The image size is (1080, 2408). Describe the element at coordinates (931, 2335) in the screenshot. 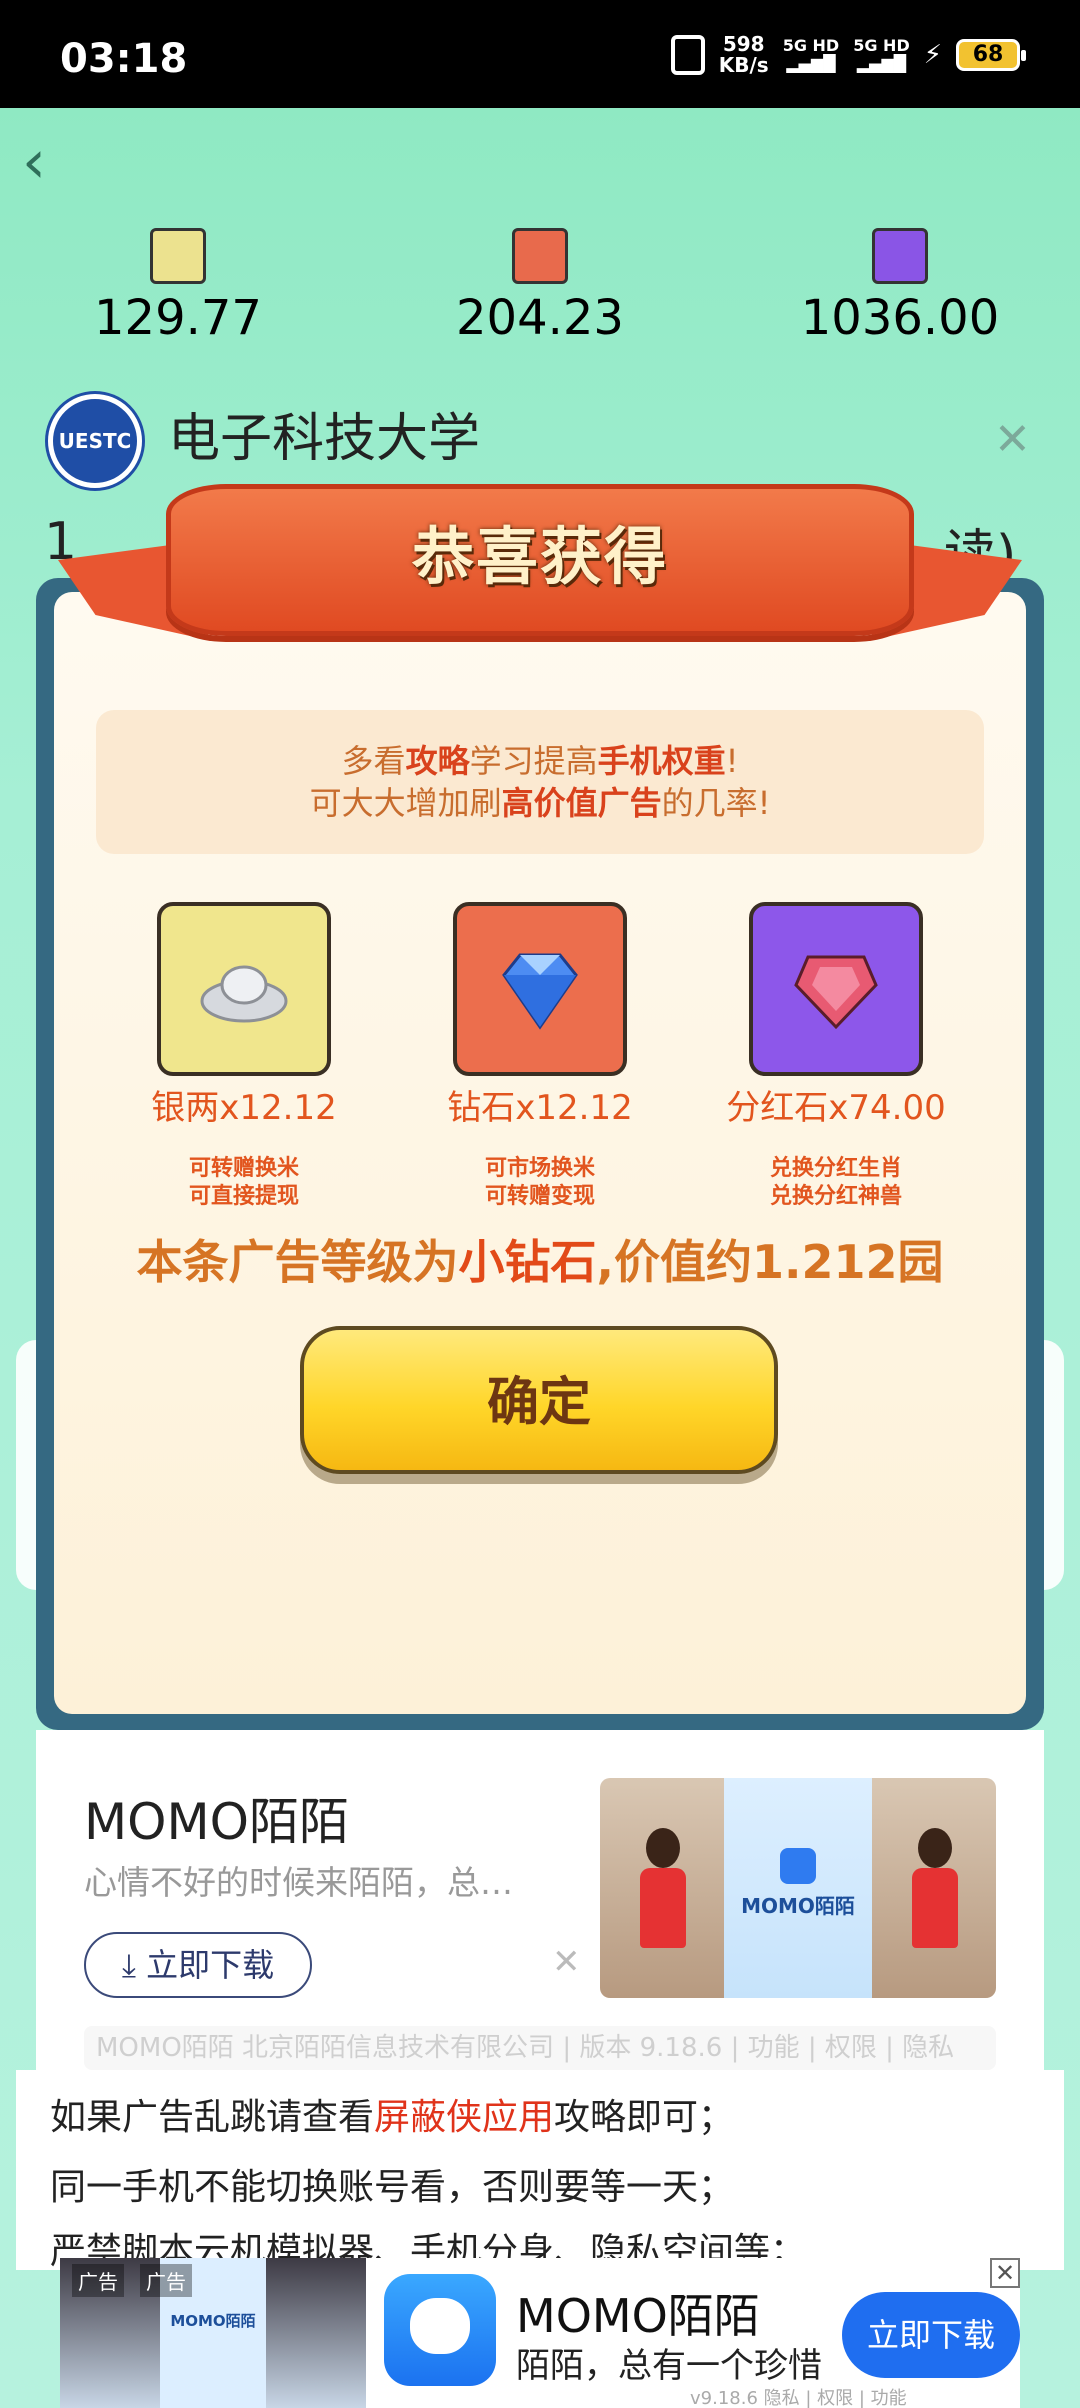

I see `banner-download-button: 立即下载` at that location.